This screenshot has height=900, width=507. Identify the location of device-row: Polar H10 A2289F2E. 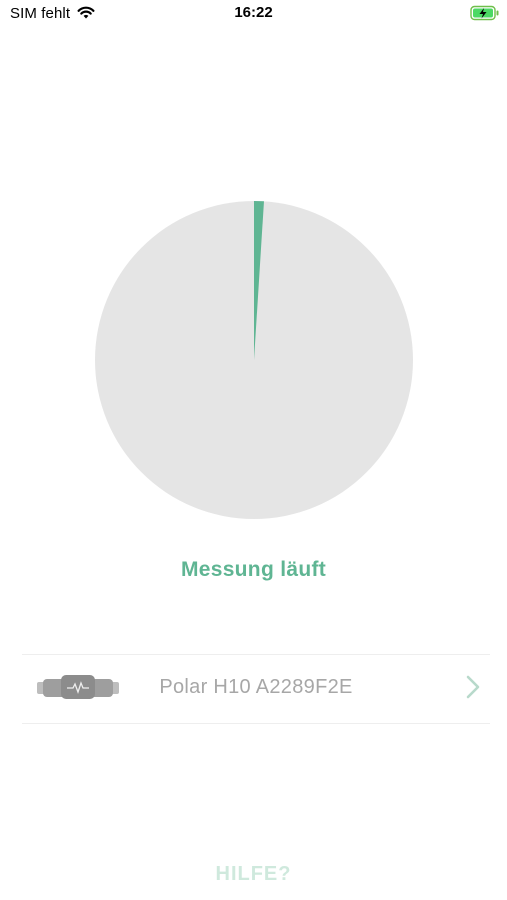
(256, 689).